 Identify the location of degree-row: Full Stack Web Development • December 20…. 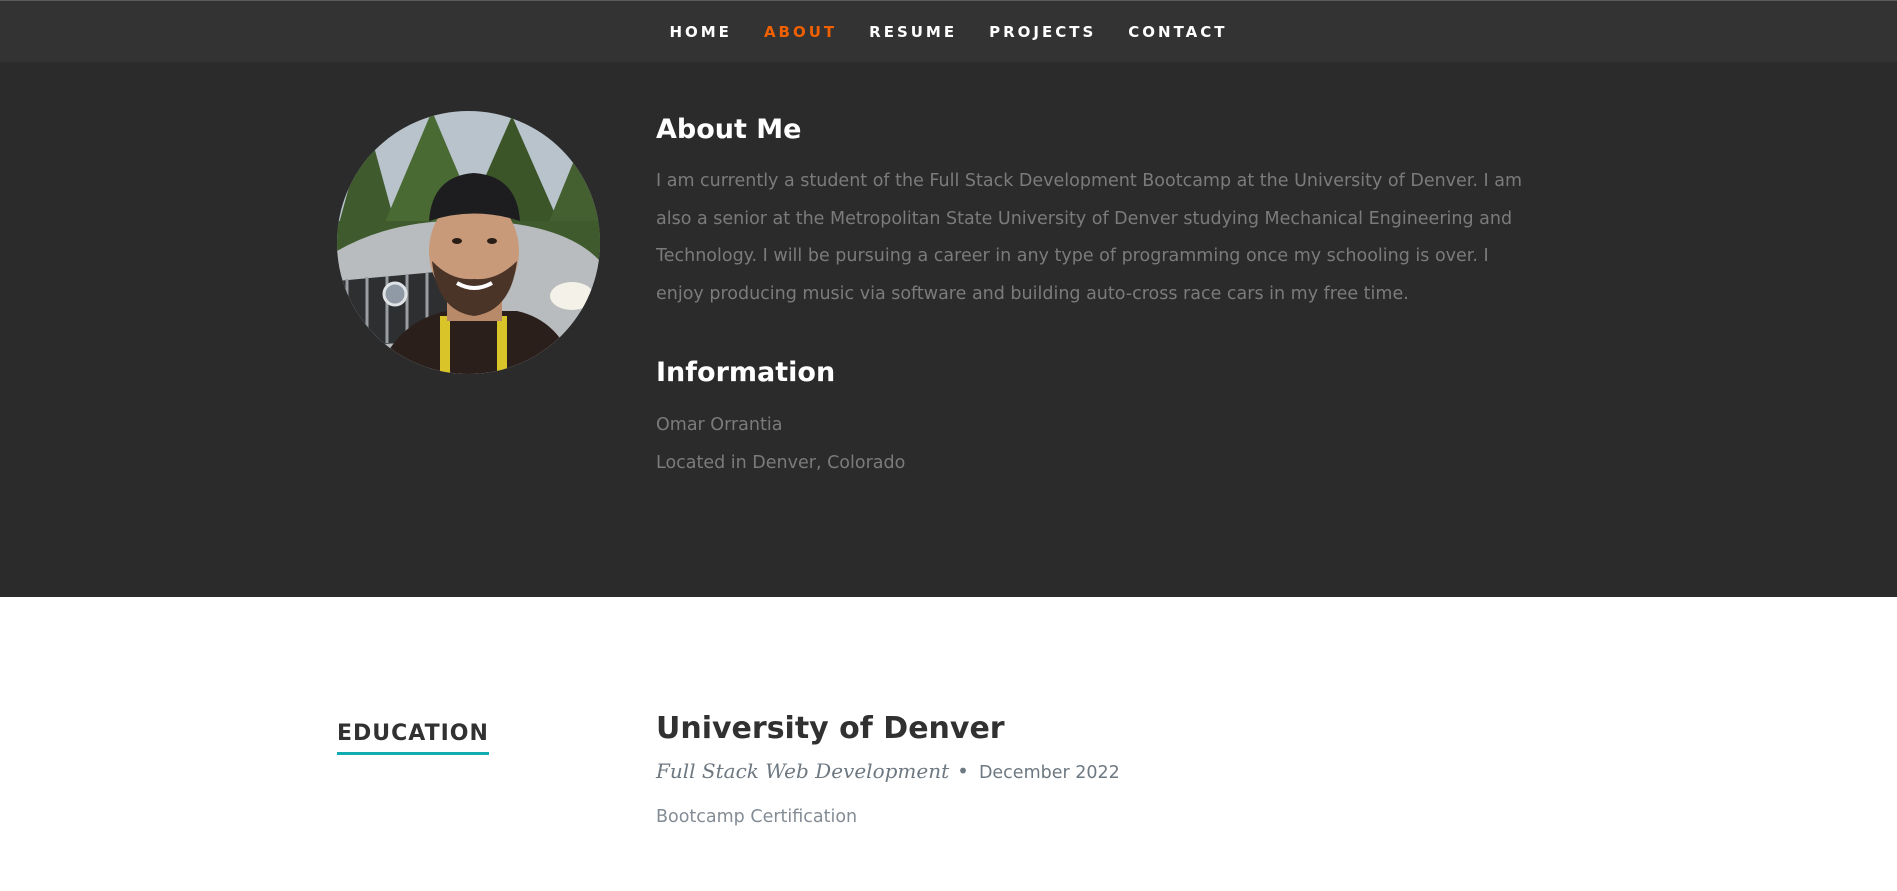
(1096, 771).